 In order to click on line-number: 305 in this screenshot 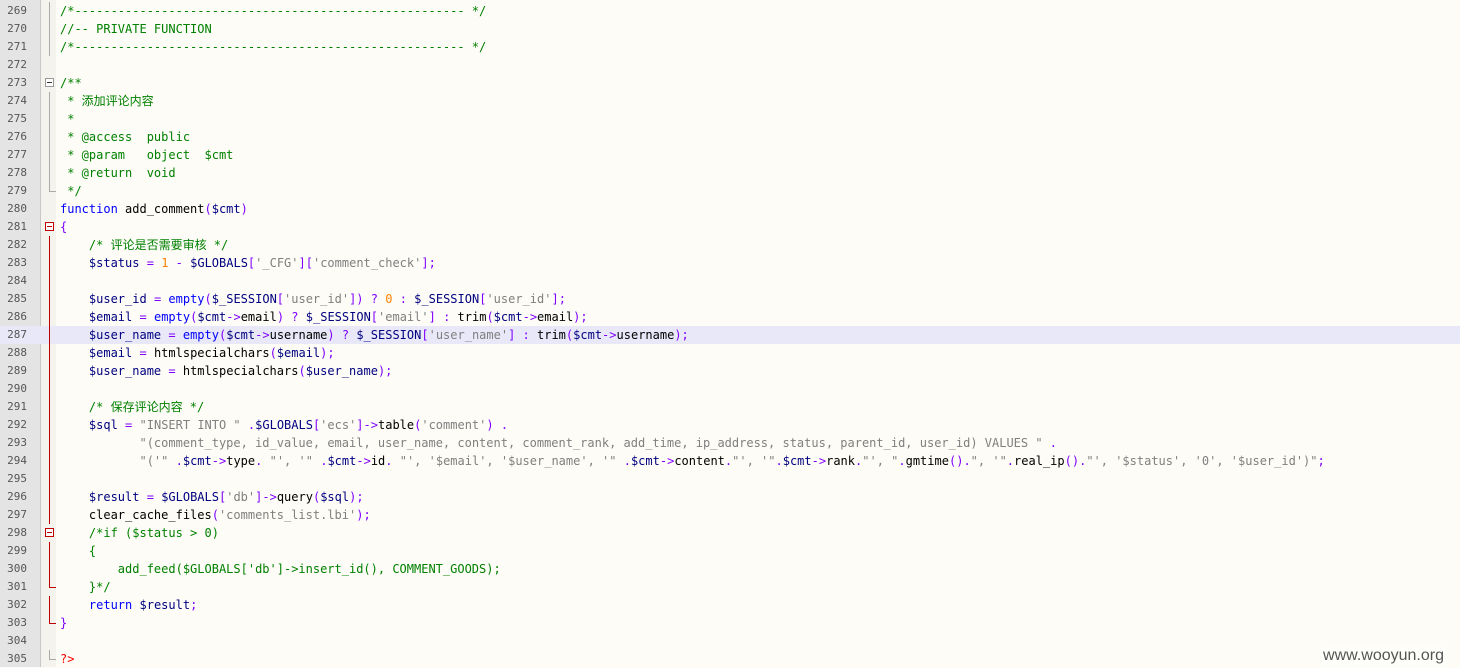, I will do `click(17, 658)`.